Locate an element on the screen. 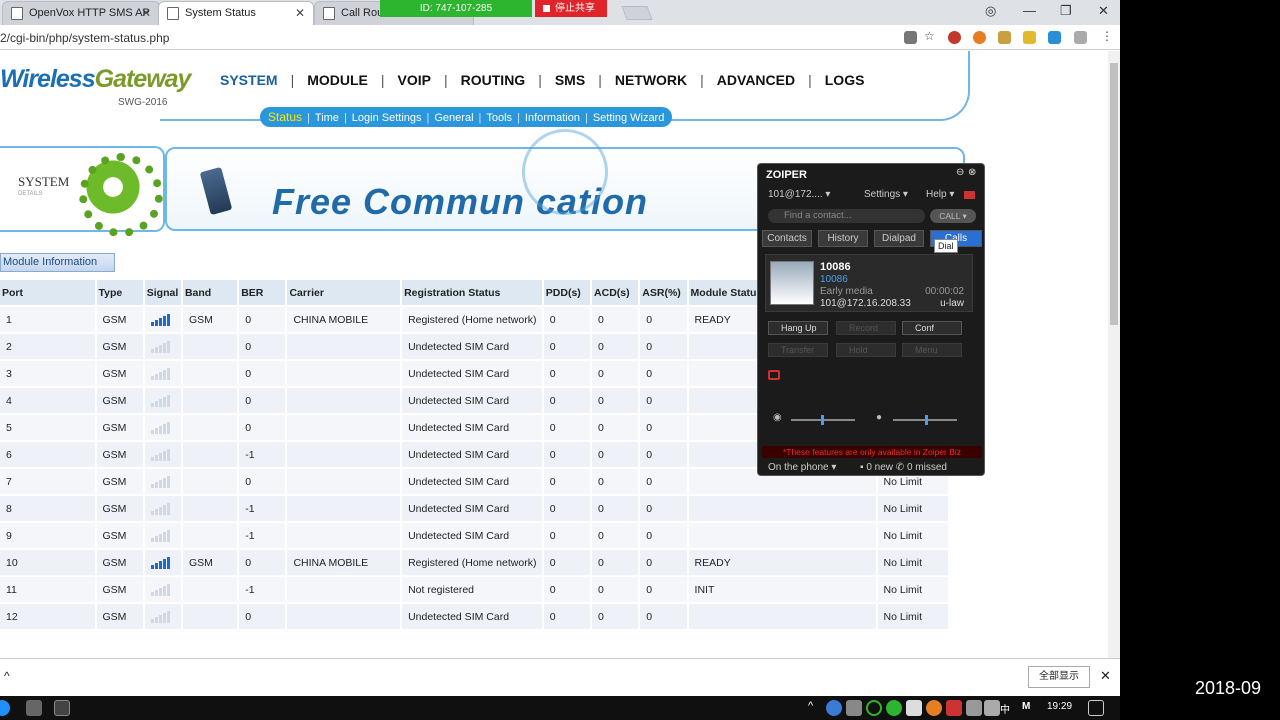 Image resolution: width=1280 pixels, height=720 pixels. volume-icon is located at coordinates (992, 708).